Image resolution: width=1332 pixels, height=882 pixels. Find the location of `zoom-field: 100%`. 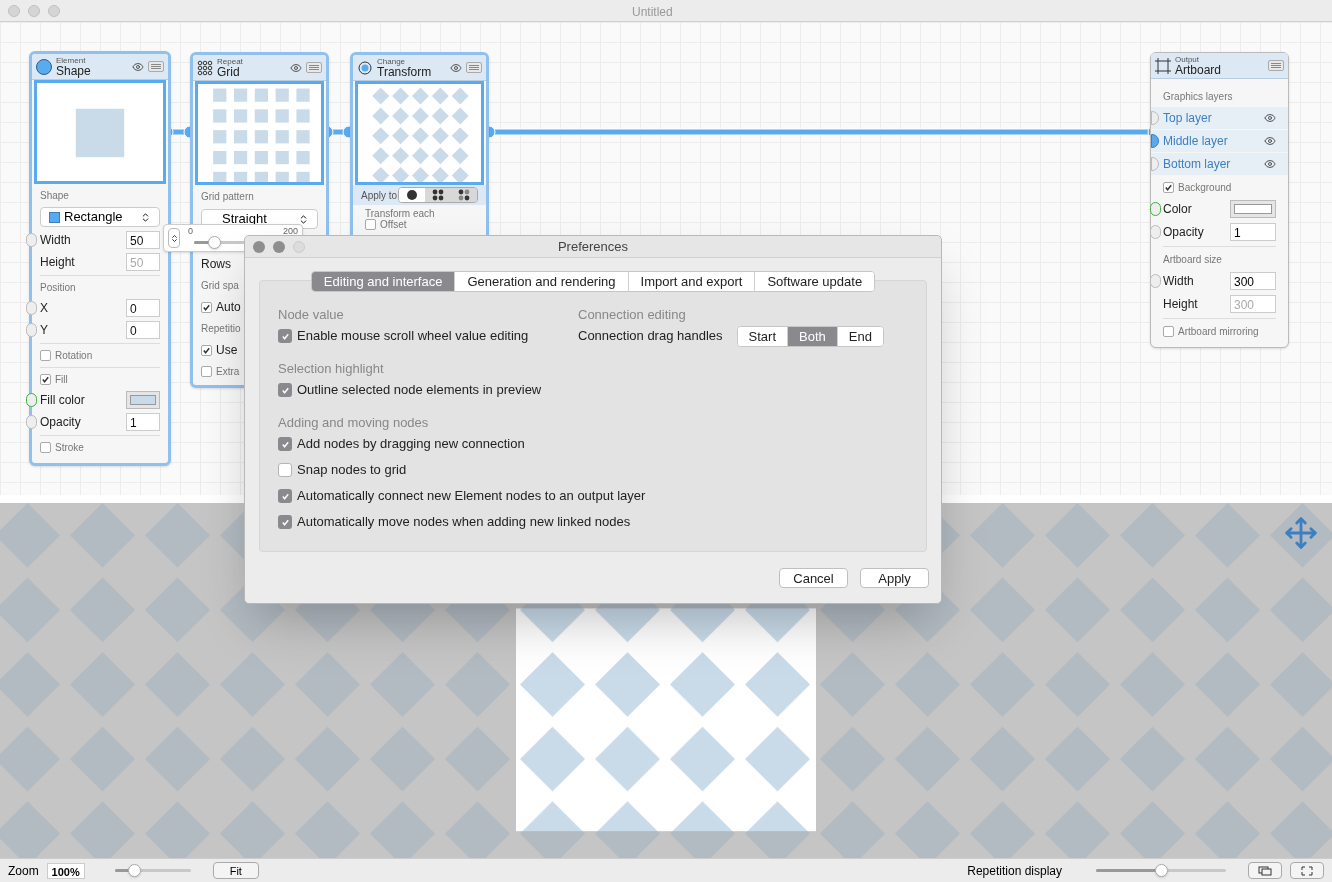

zoom-field: 100% is located at coordinates (65, 870).